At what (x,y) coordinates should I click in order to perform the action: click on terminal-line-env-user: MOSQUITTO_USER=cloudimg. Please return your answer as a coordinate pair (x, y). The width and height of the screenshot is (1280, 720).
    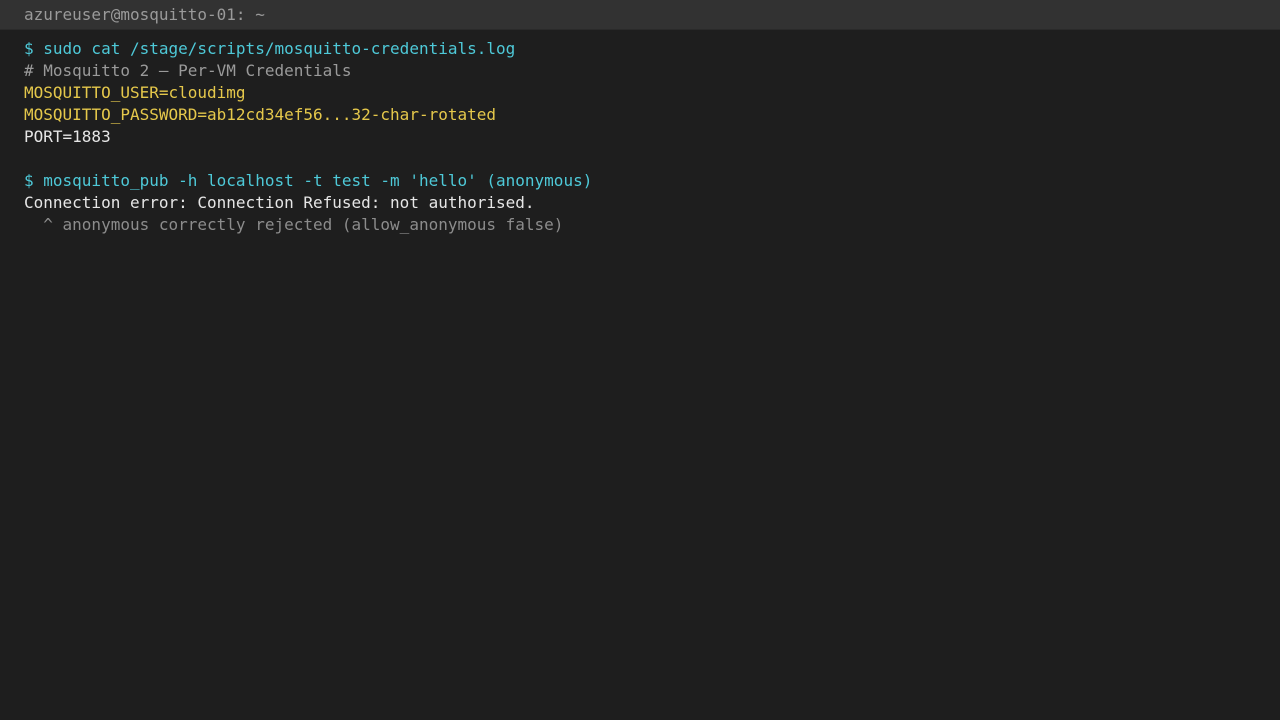
    Looking at the image, I should click on (135, 92).